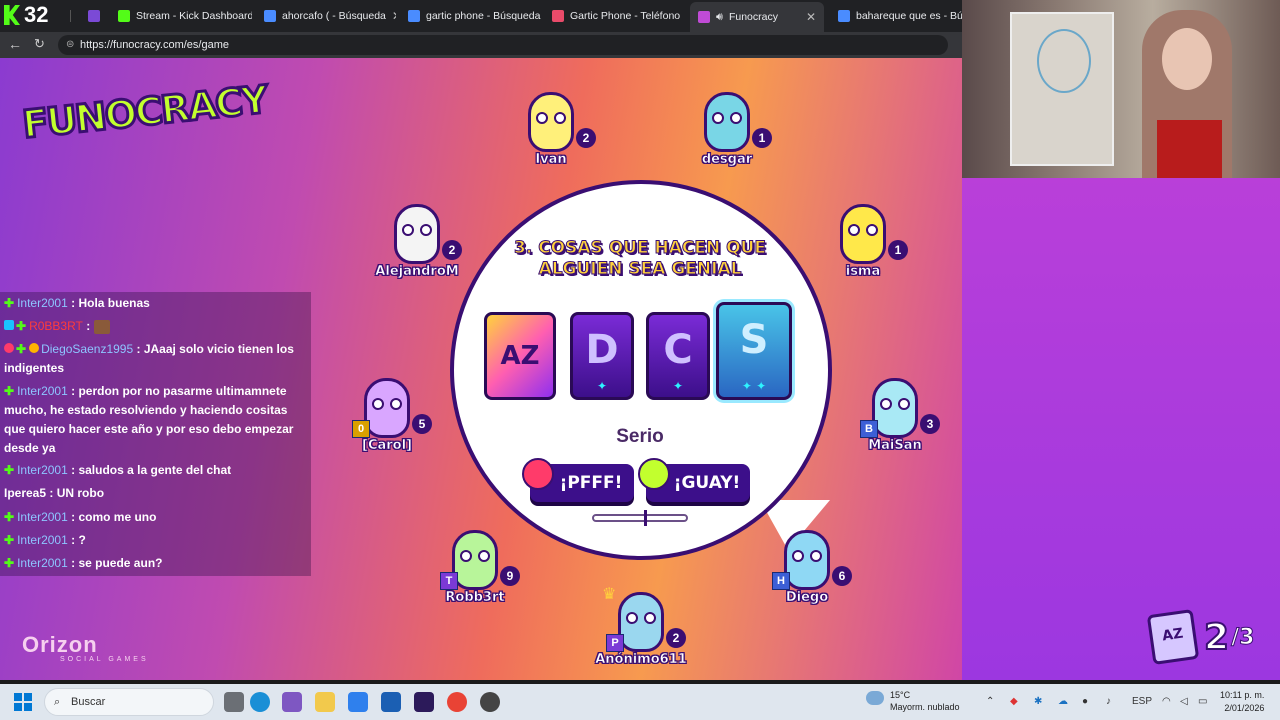 The width and height of the screenshot is (1280, 720). What do you see at coordinates (94, 16) in the screenshot?
I see `tab-pinned` at bounding box center [94, 16].